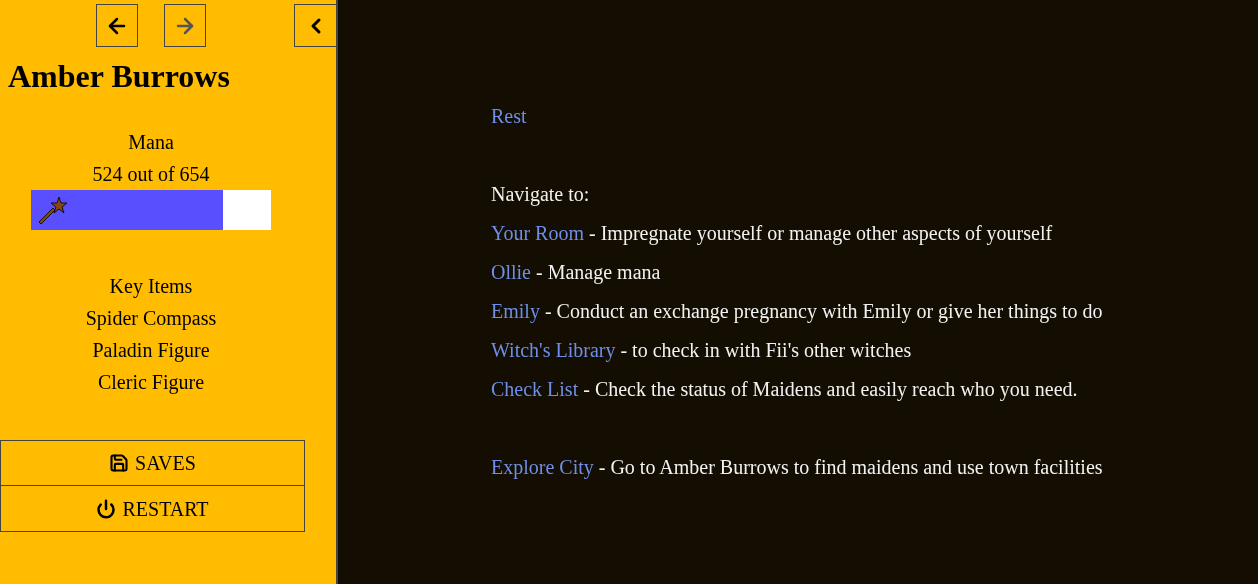  What do you see at coordinates (106, 508) in the screenshot?
I see `power-icon` at bounding box center [106, 508].